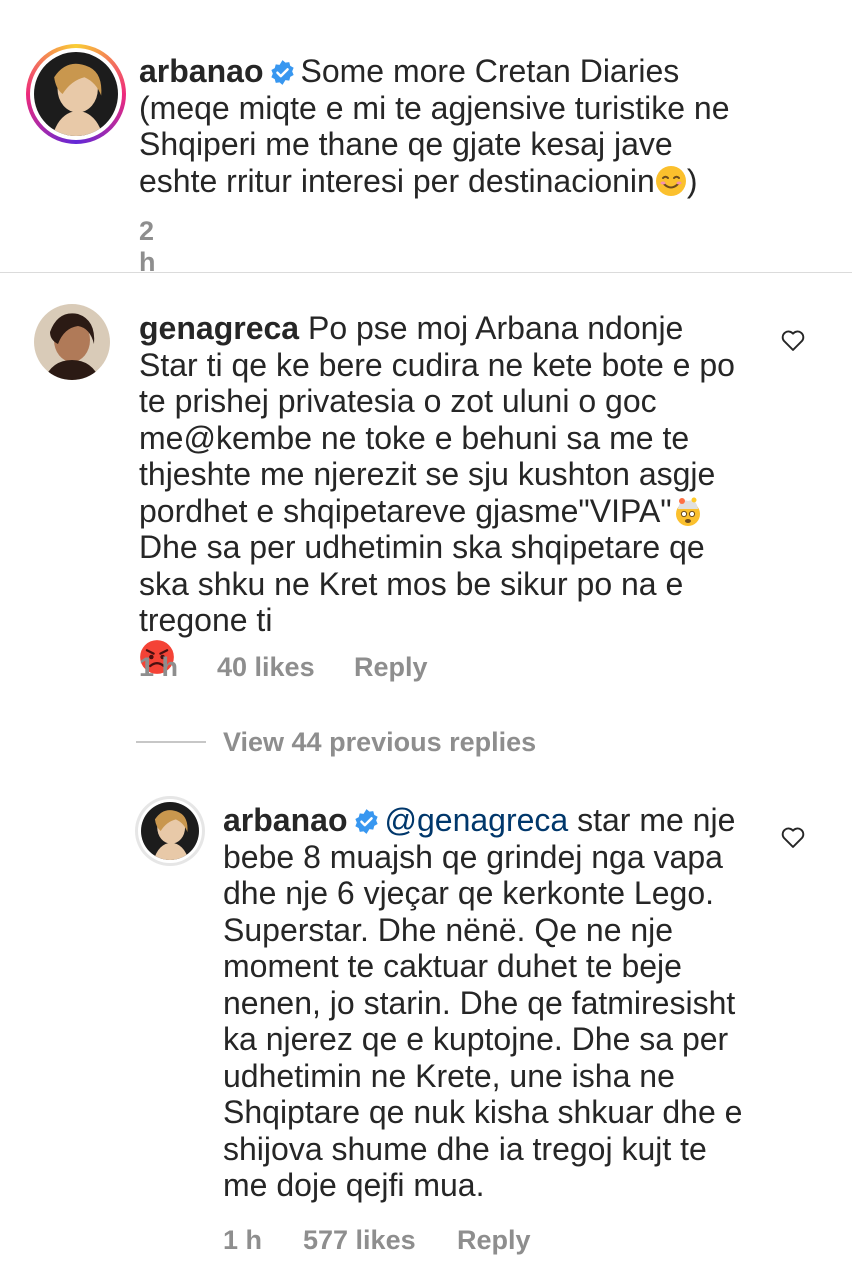 Image resolution: width=852 pixels, height=1280 pixels. I want to click on caption-time: 2 h, so click(147, 246).